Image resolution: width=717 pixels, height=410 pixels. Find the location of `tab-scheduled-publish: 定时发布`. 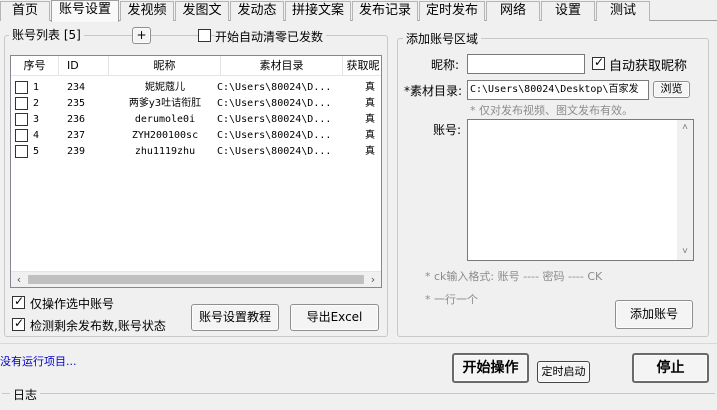

tab-scheduled-publish: 定时发布 is located at coordinates (452, 11).